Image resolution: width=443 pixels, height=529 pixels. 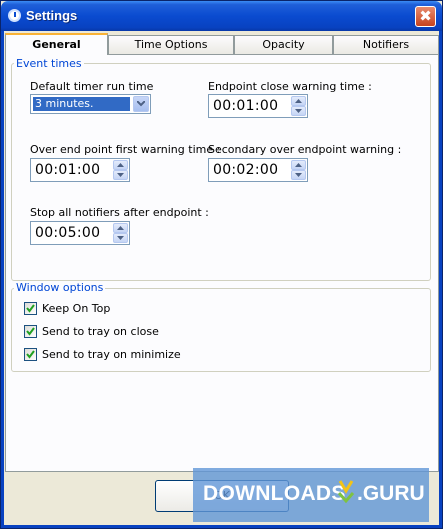 I want to click on over-end-time-input: 00:01:00, so click(x=80, y=170).